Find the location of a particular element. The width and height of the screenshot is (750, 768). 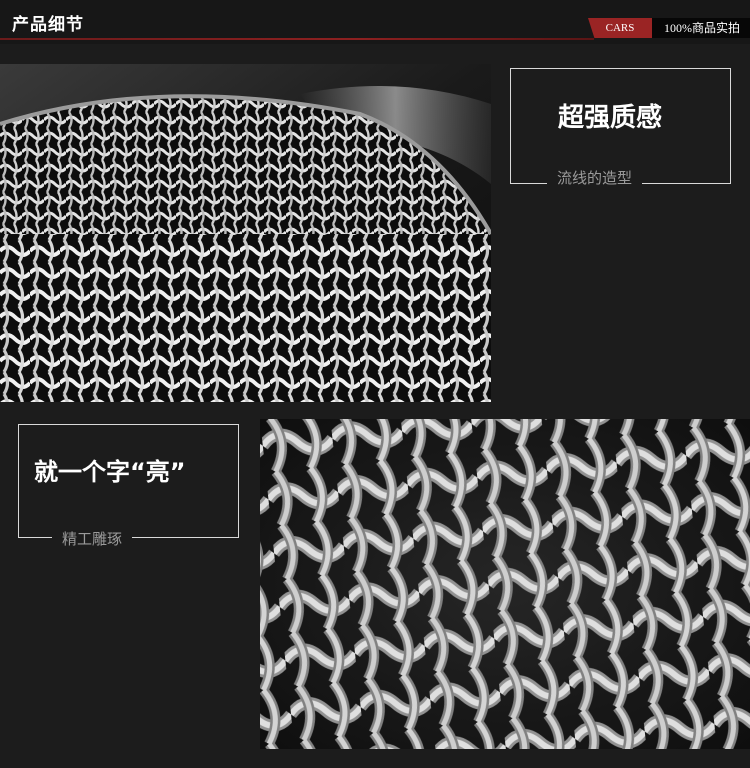

real-photo-tag: 100%商品实拍 is located at coordinates (701, 28).